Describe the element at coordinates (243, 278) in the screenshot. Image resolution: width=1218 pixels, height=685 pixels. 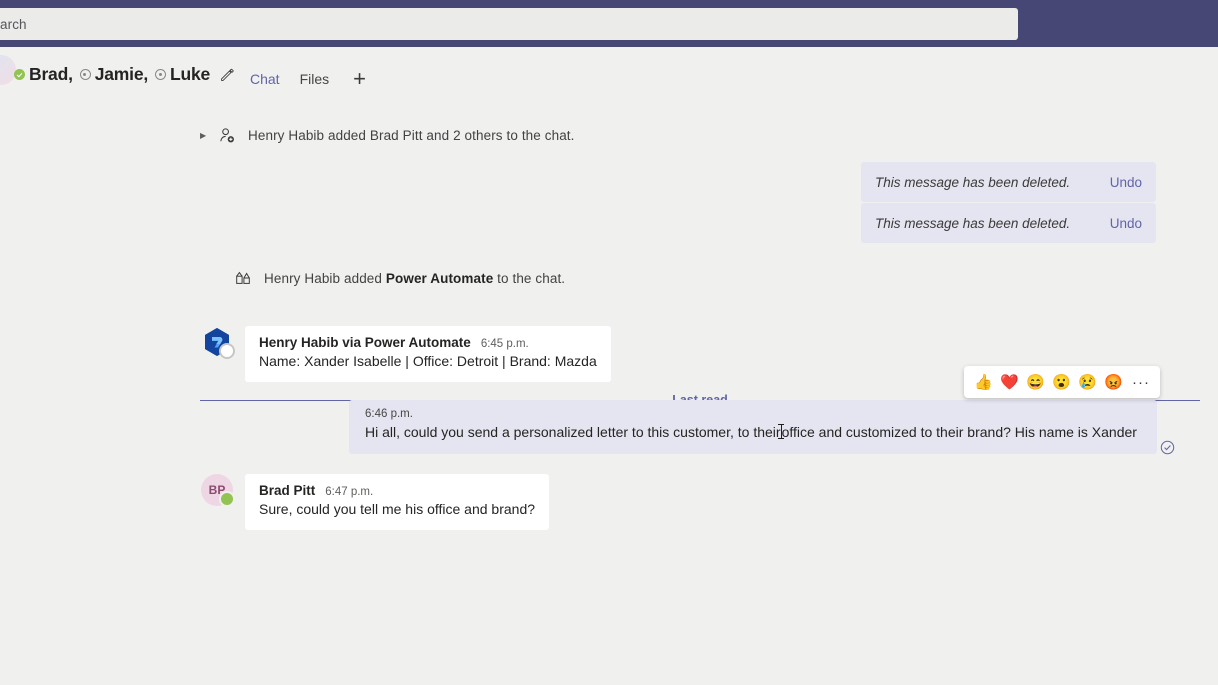
I see `app-icon` at that location.